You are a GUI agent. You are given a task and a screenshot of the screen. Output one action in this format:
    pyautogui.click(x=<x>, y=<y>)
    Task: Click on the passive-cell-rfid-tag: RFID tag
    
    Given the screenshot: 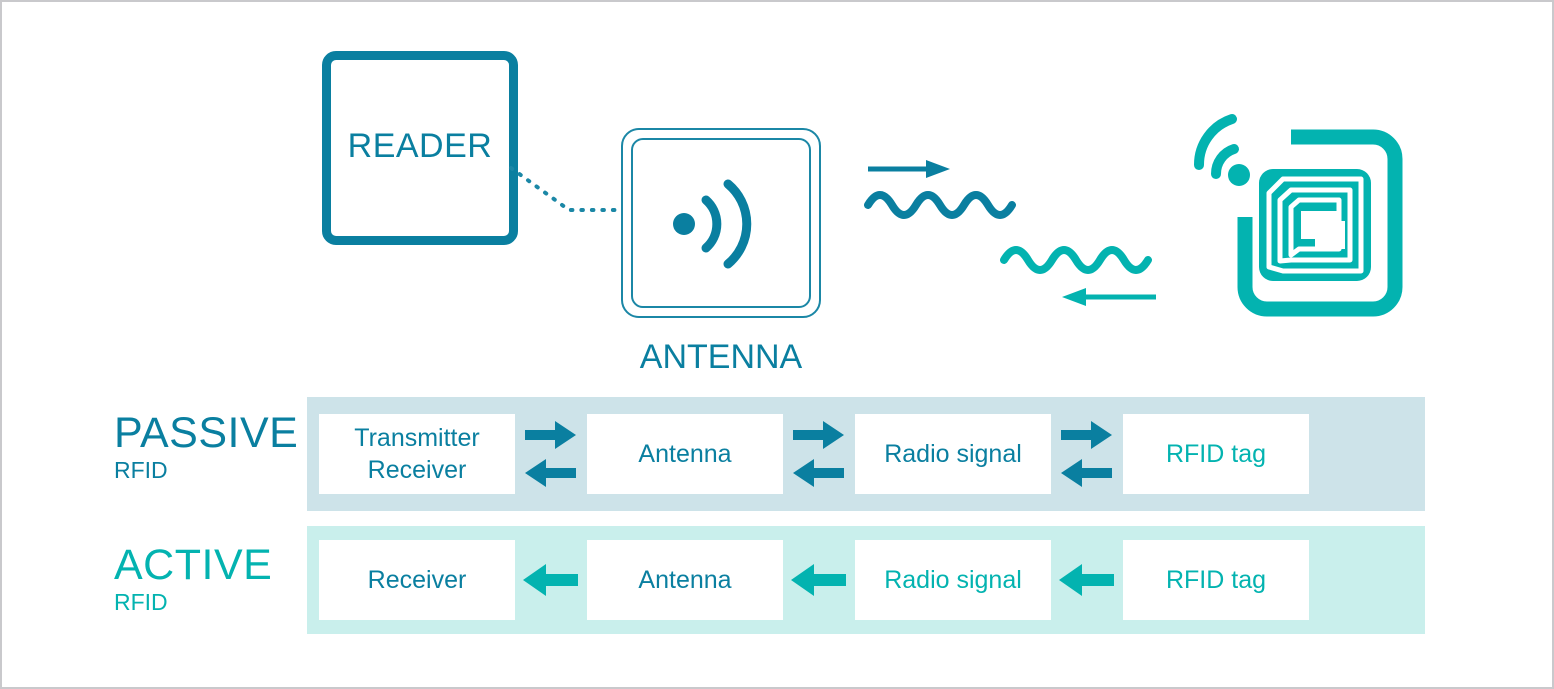 What is the action you would take?
    pyautogui.click(x=1216, y=454)
    